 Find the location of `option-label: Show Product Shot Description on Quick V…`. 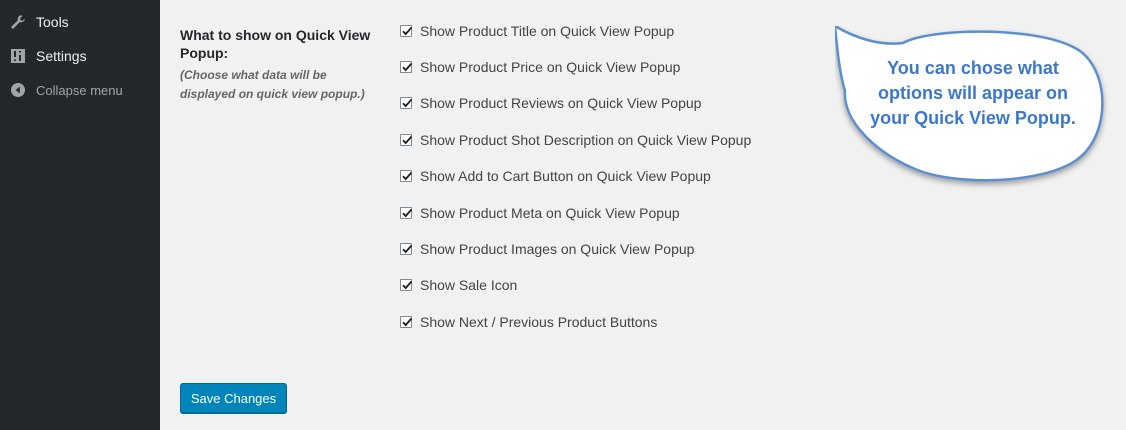

option-label: Show Product Shot Description on Quick V… is located at coordinates (586, 140).